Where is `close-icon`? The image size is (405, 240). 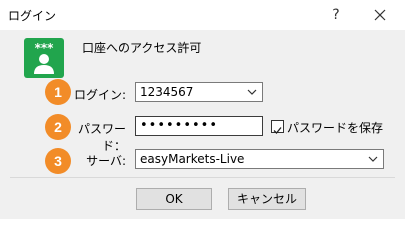
close-icon is located at coordinates (380, 15).